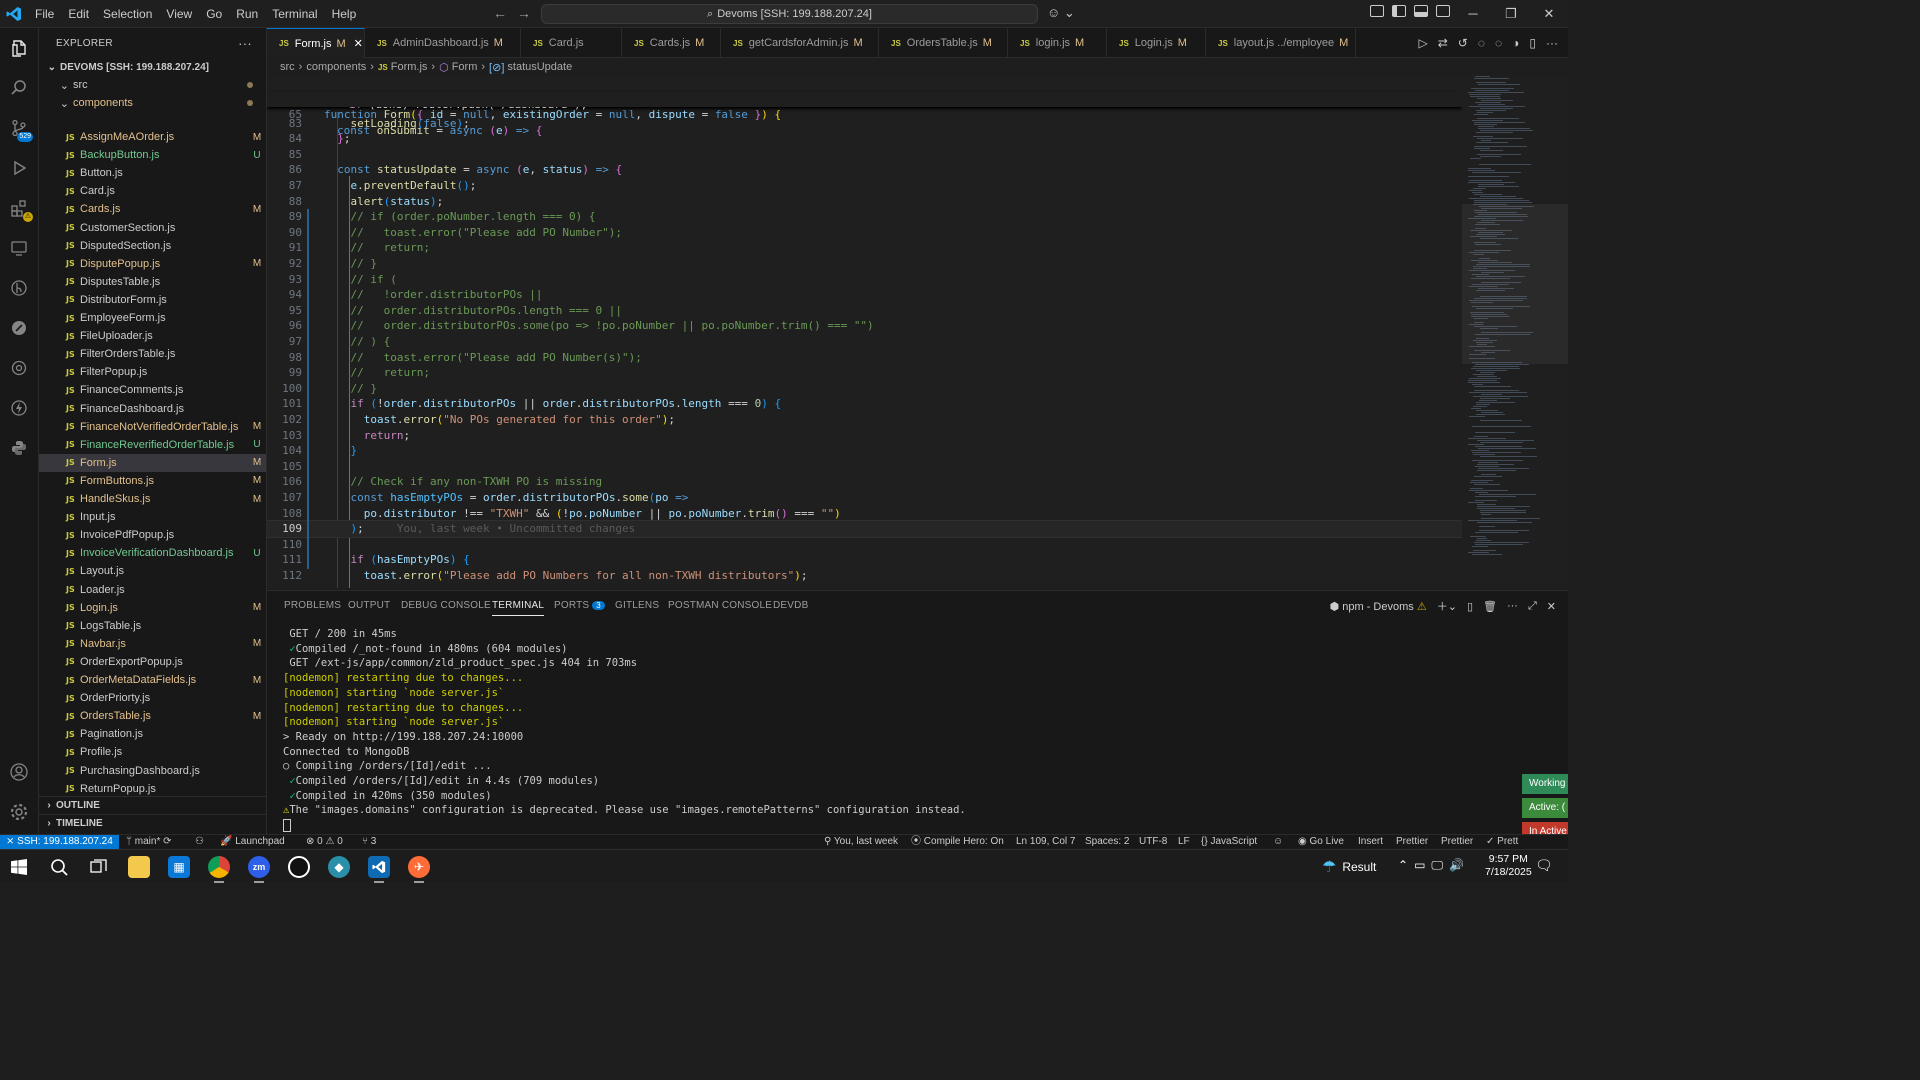 The width and height of the screenshot is (1920, 1080). What do you see at coordinates (1443, 11) in the screenshot?
I see `toggle-secondary-sidebar-icon` at bounding box center [1443, 11].